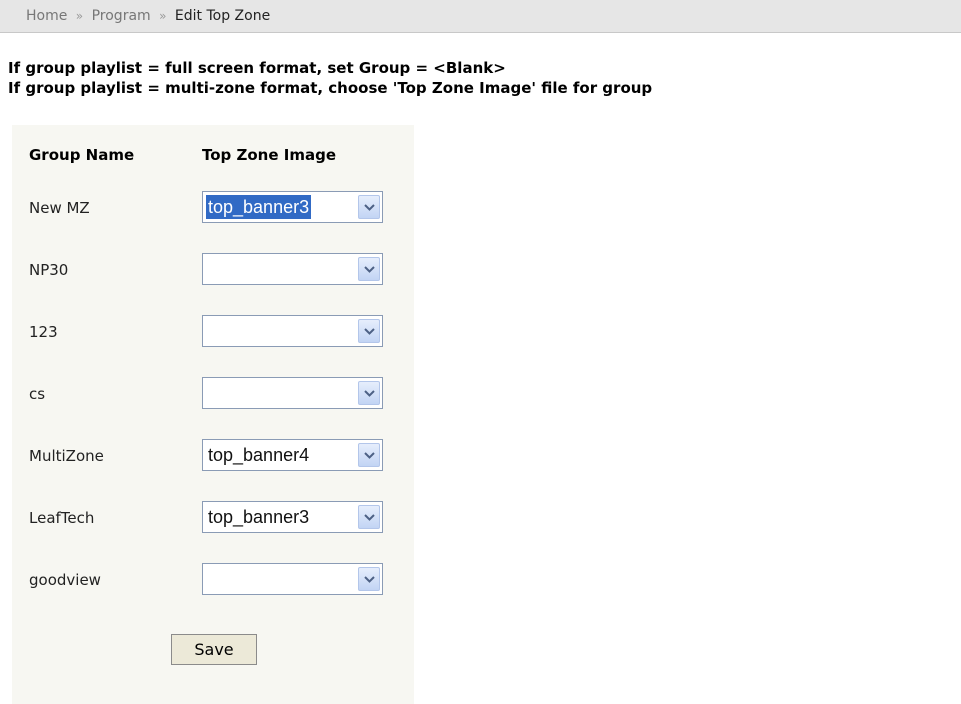 The height and width of the screenshot is (704, 961). I want to click on breadcrumb-current: Edit Top Zone, so click(222, 16).